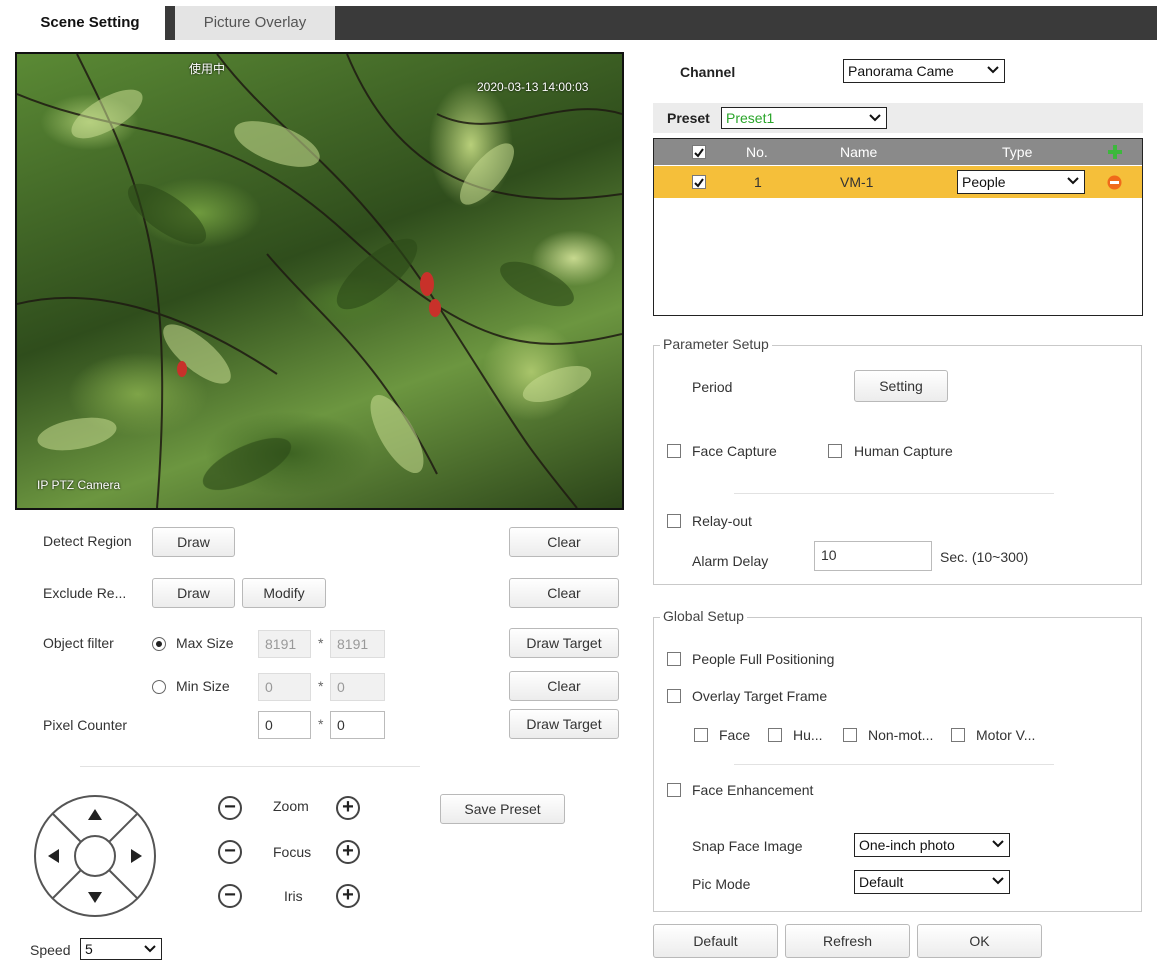 This screenshot has height=963, width=1163. What do you see at coordinates (78, 643) in the screenshot?
I see `object-filter-label: Object filter` at bounding box center [78, 643].